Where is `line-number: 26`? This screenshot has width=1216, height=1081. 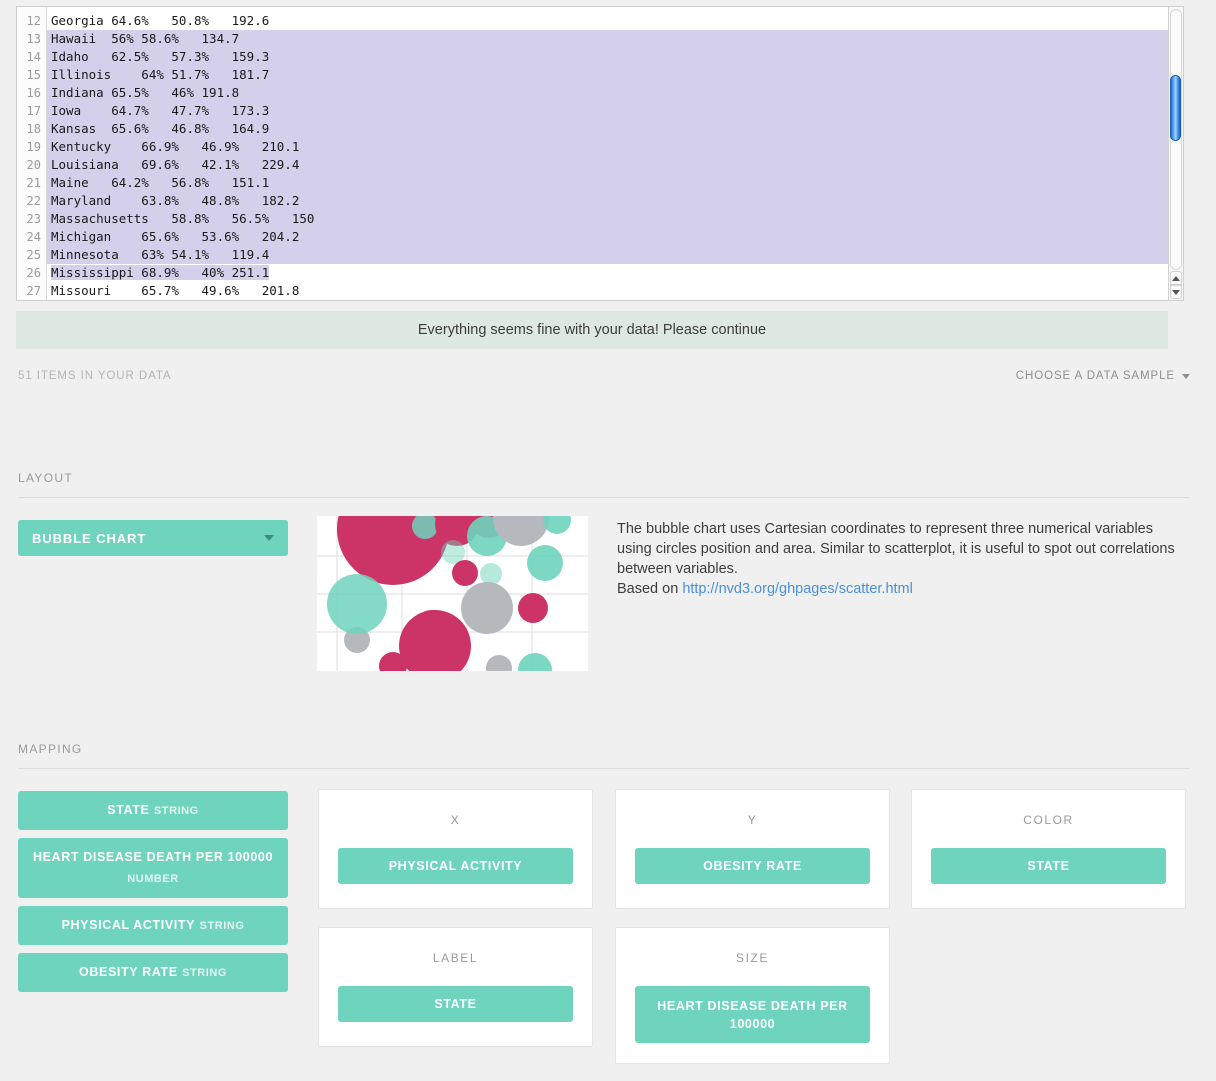 line-number: 26 is located at coordinates (33, 273).